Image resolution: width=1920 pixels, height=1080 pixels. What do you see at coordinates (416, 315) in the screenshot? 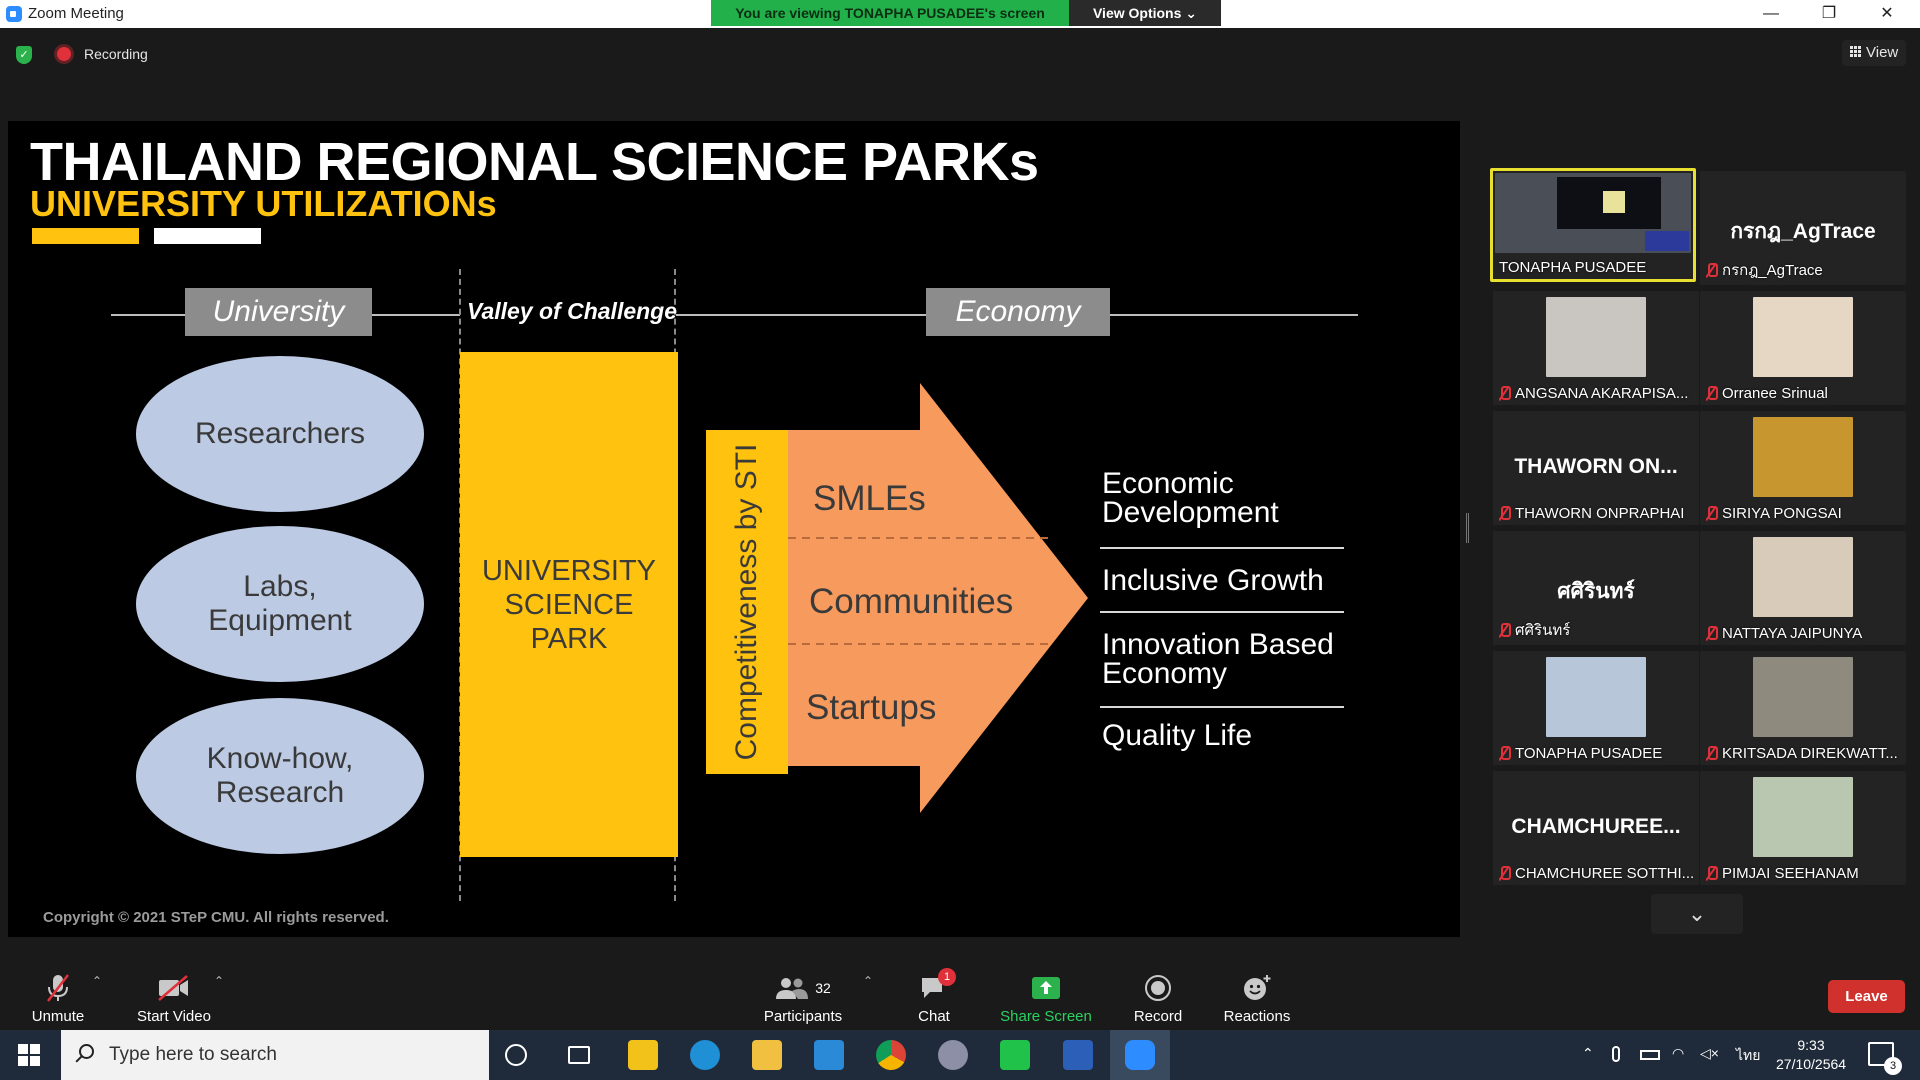
I see `axis-line-mid-left` at bounding box center [416, 315].